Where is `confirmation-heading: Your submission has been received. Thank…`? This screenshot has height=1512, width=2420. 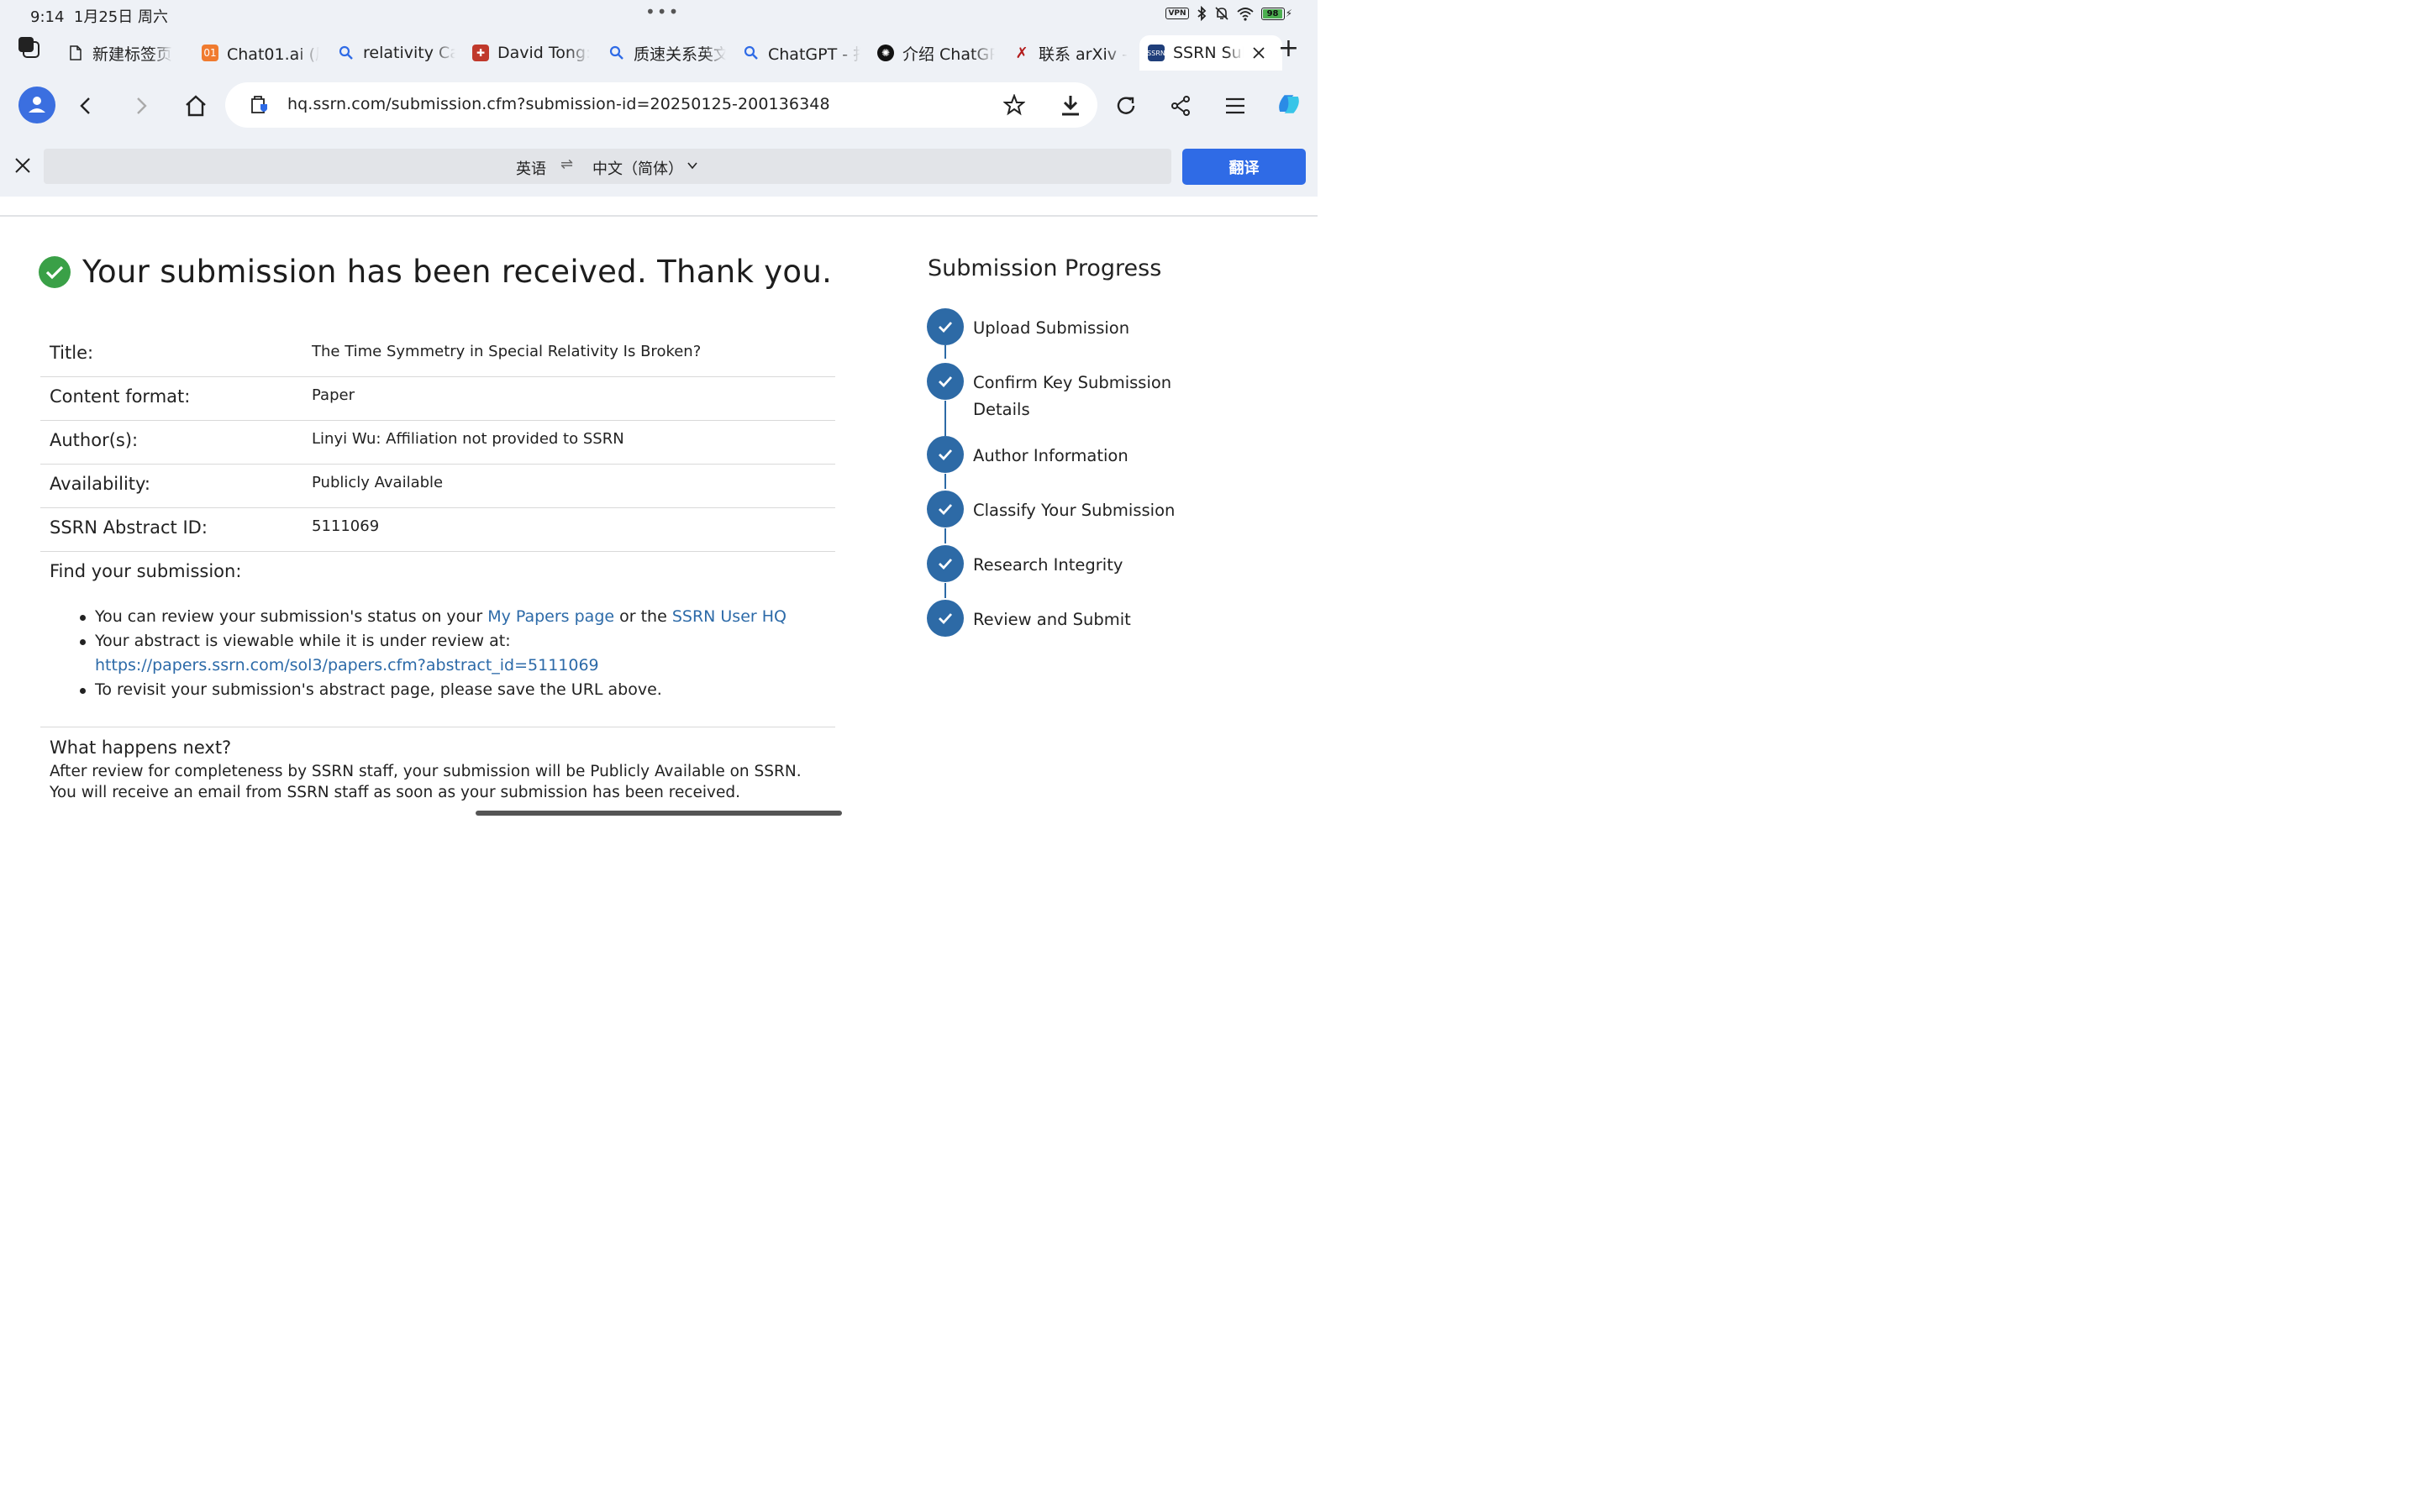
confirmation-heading: Your submission has been received. Thank… is located at coordinates (435, 272).